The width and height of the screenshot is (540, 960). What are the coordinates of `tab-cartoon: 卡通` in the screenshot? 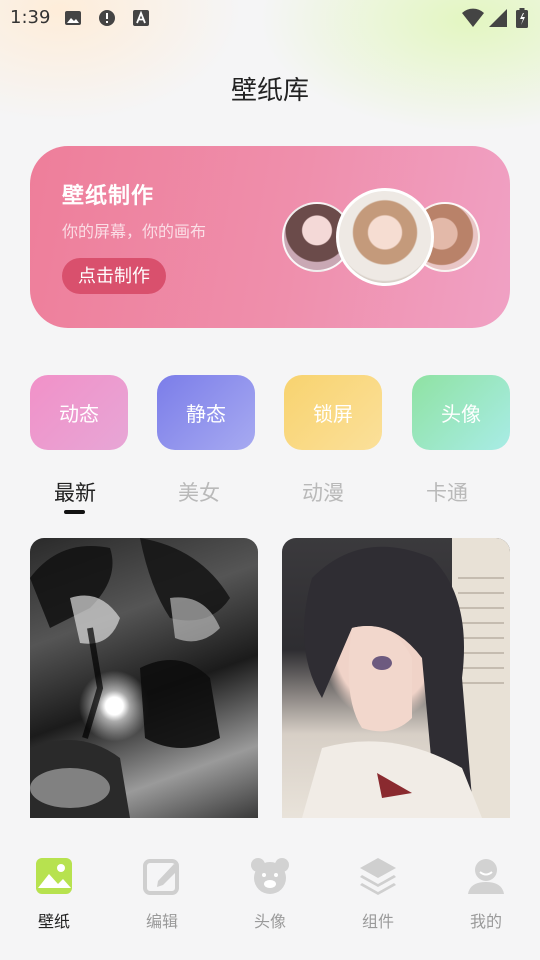 It's located at (447, 492).